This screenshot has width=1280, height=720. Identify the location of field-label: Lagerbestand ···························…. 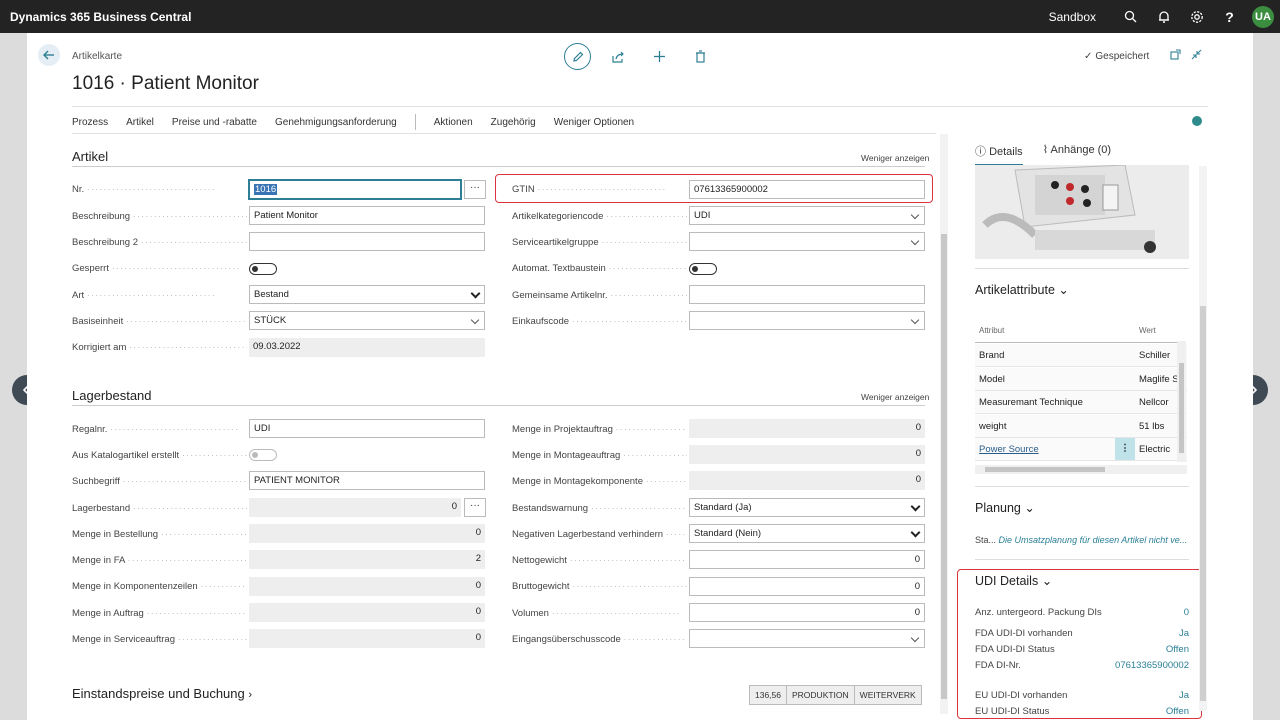
(159, 508).